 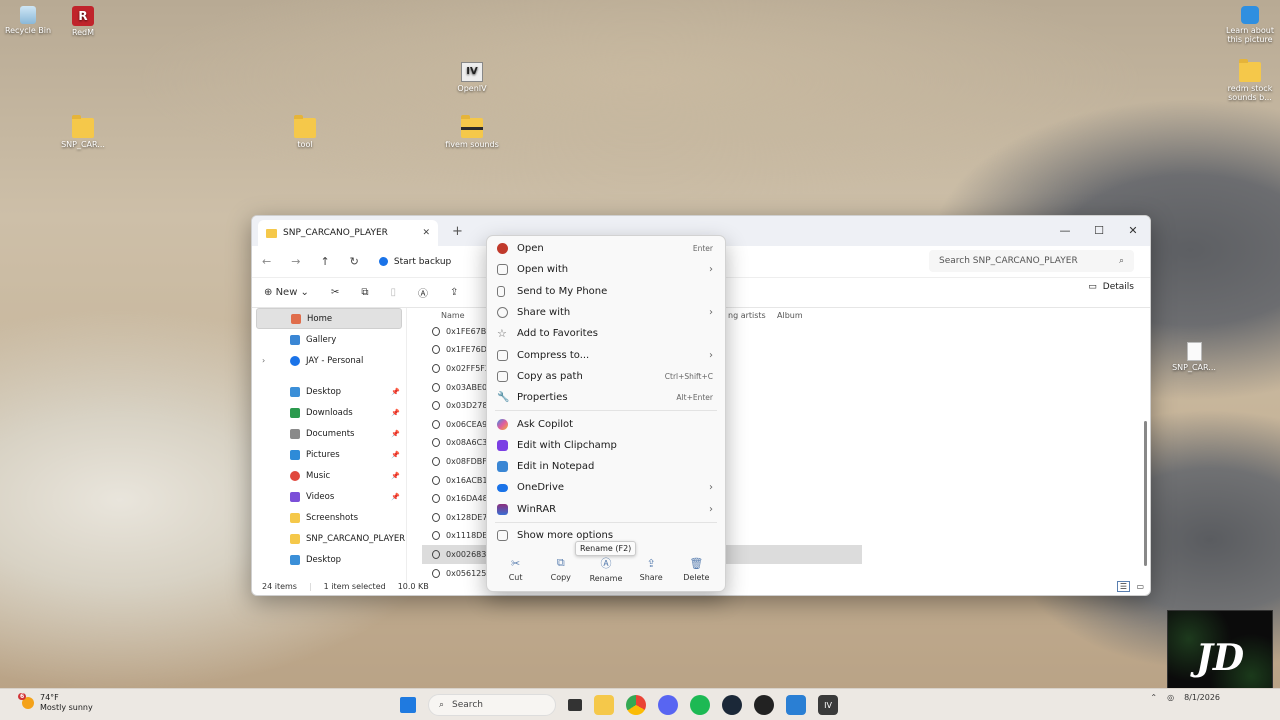 I want to click on sidebar-item-home: Home, so click(x=329, y=318).